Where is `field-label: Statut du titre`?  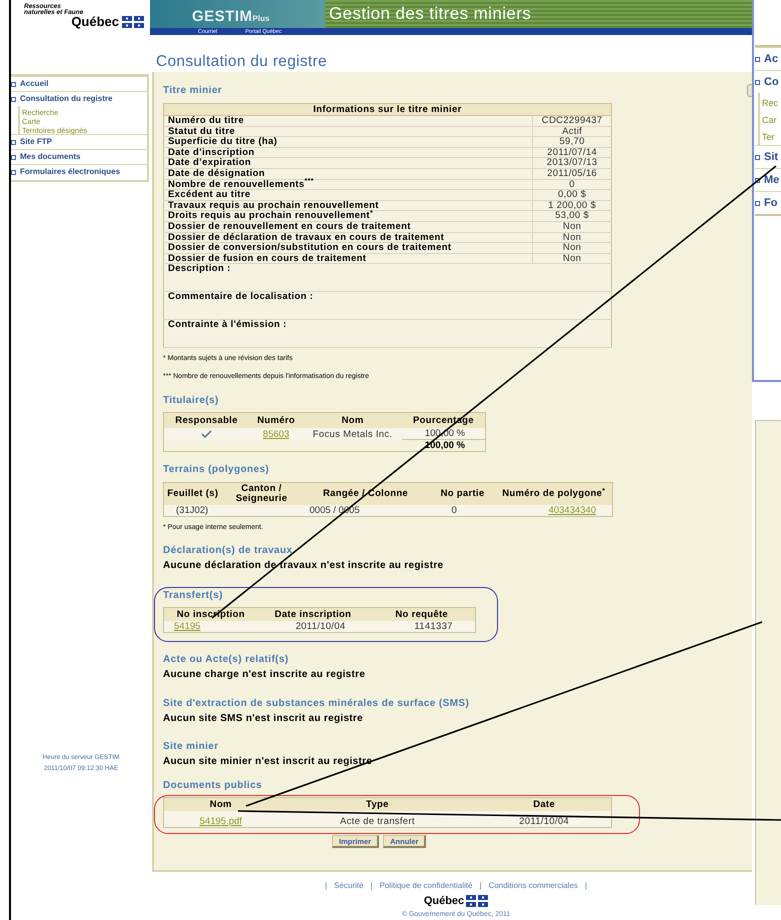 field-label: Statut du titre is located at coordinates (348, 131).